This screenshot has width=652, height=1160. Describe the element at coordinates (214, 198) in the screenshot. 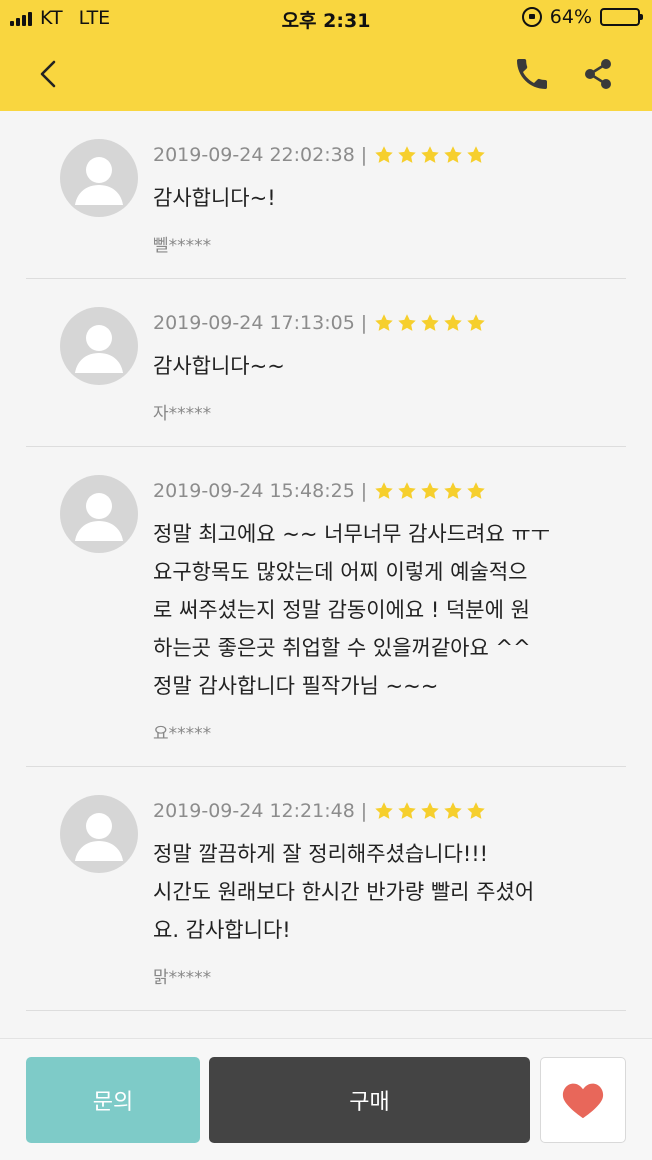

I see `review-text: 감사합니다~!` at that location.